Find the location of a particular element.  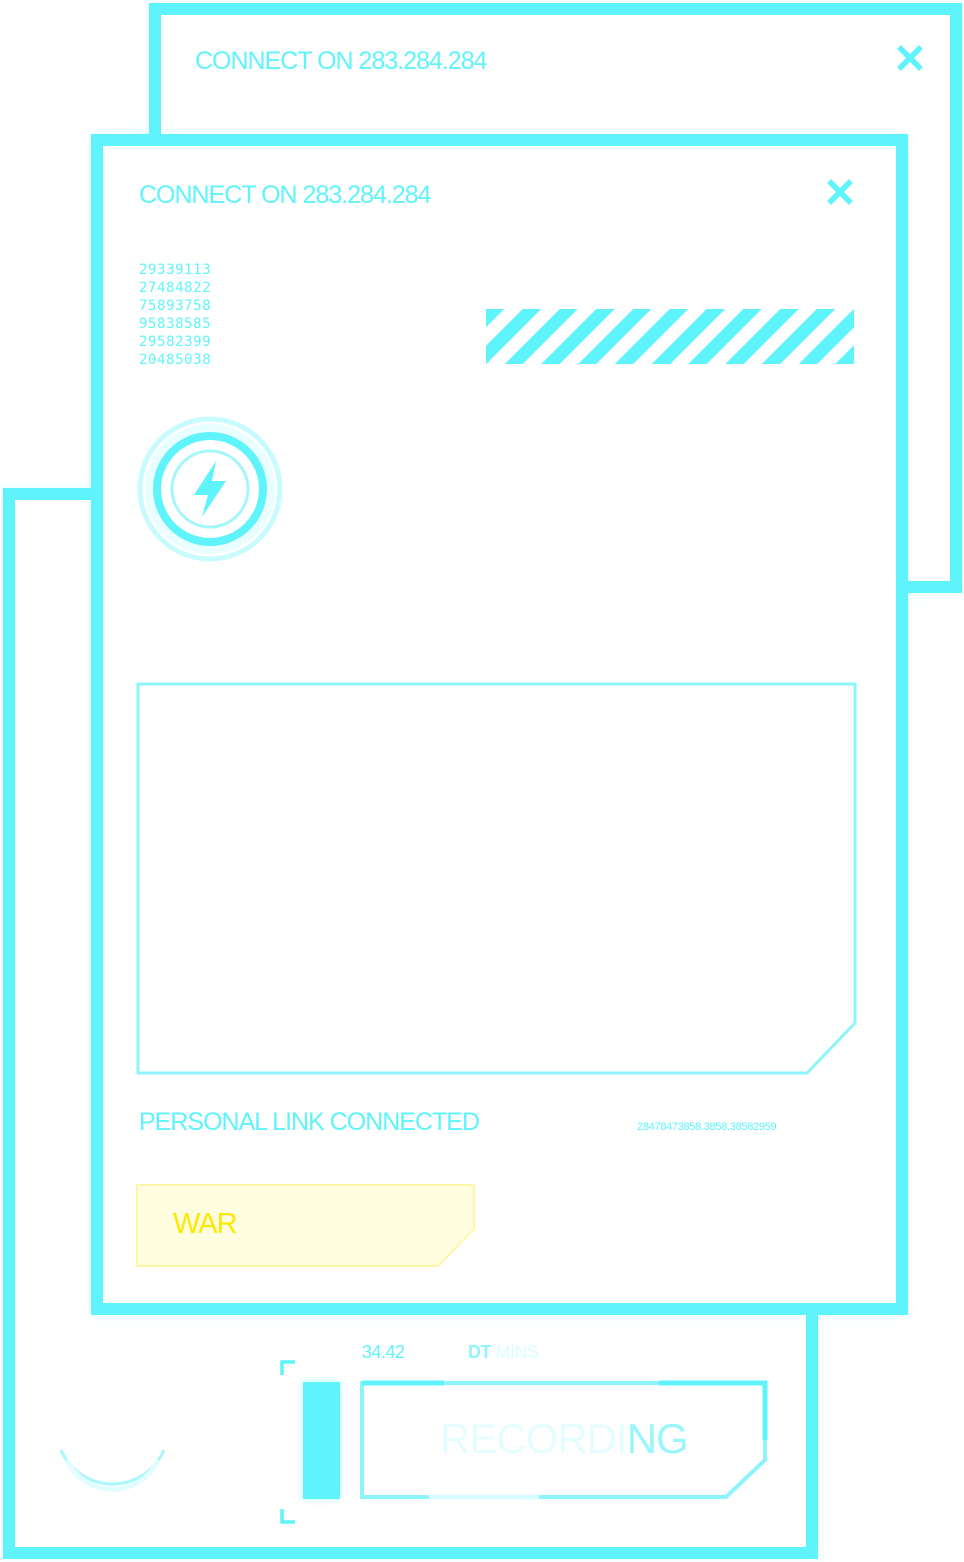

code-line: 95838585 is located at coordinates (175, 324).